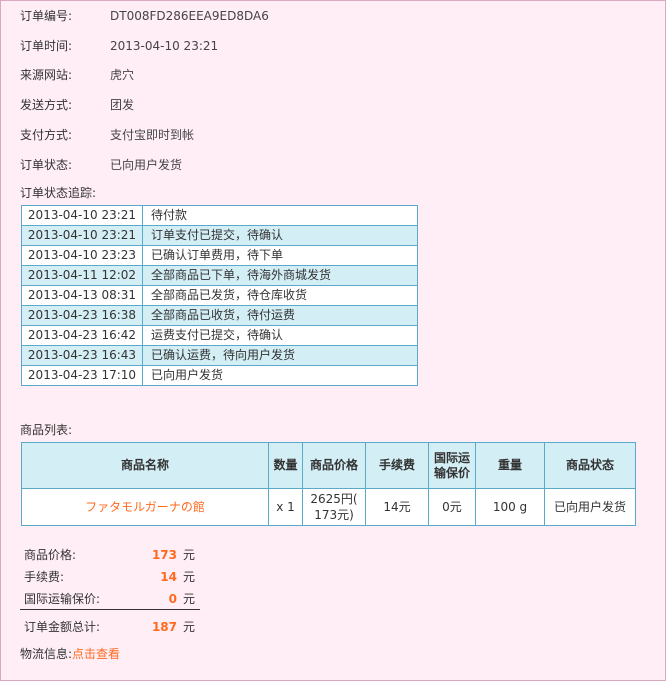  Describe the element at coordinates (188, 599) in the screenshot. I see `summary-insurance-unit: 元` at that location.